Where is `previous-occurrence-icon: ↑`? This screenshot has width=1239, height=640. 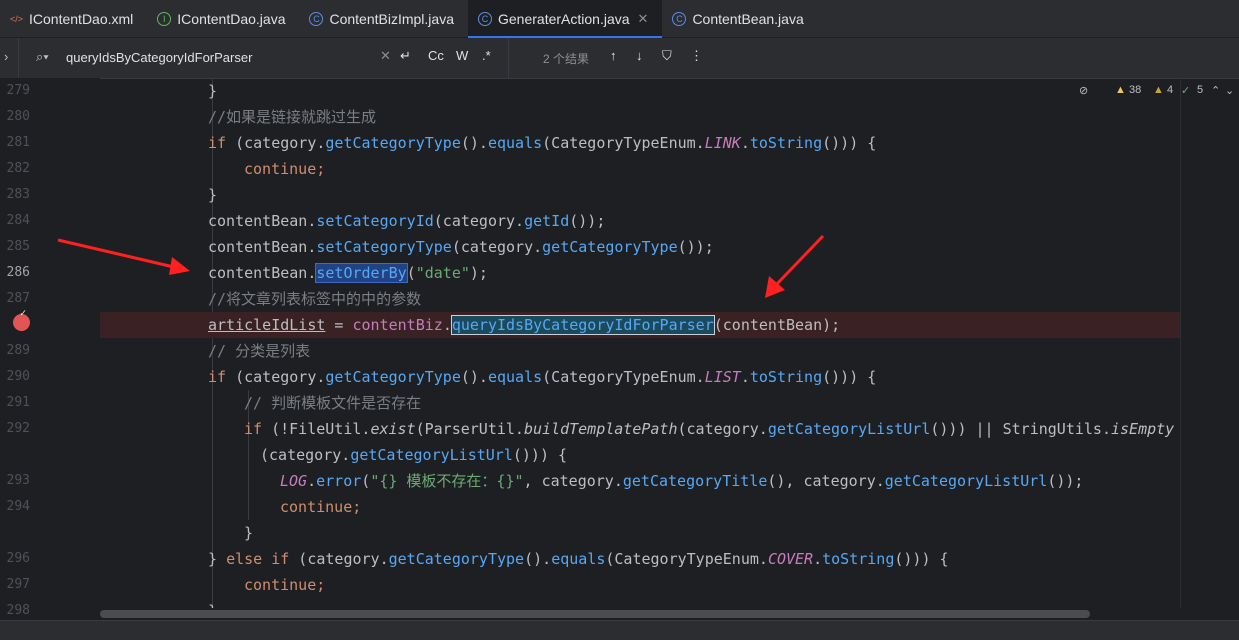
previous-occurrence-icon: ↑ is located at coordinates (613, 55).